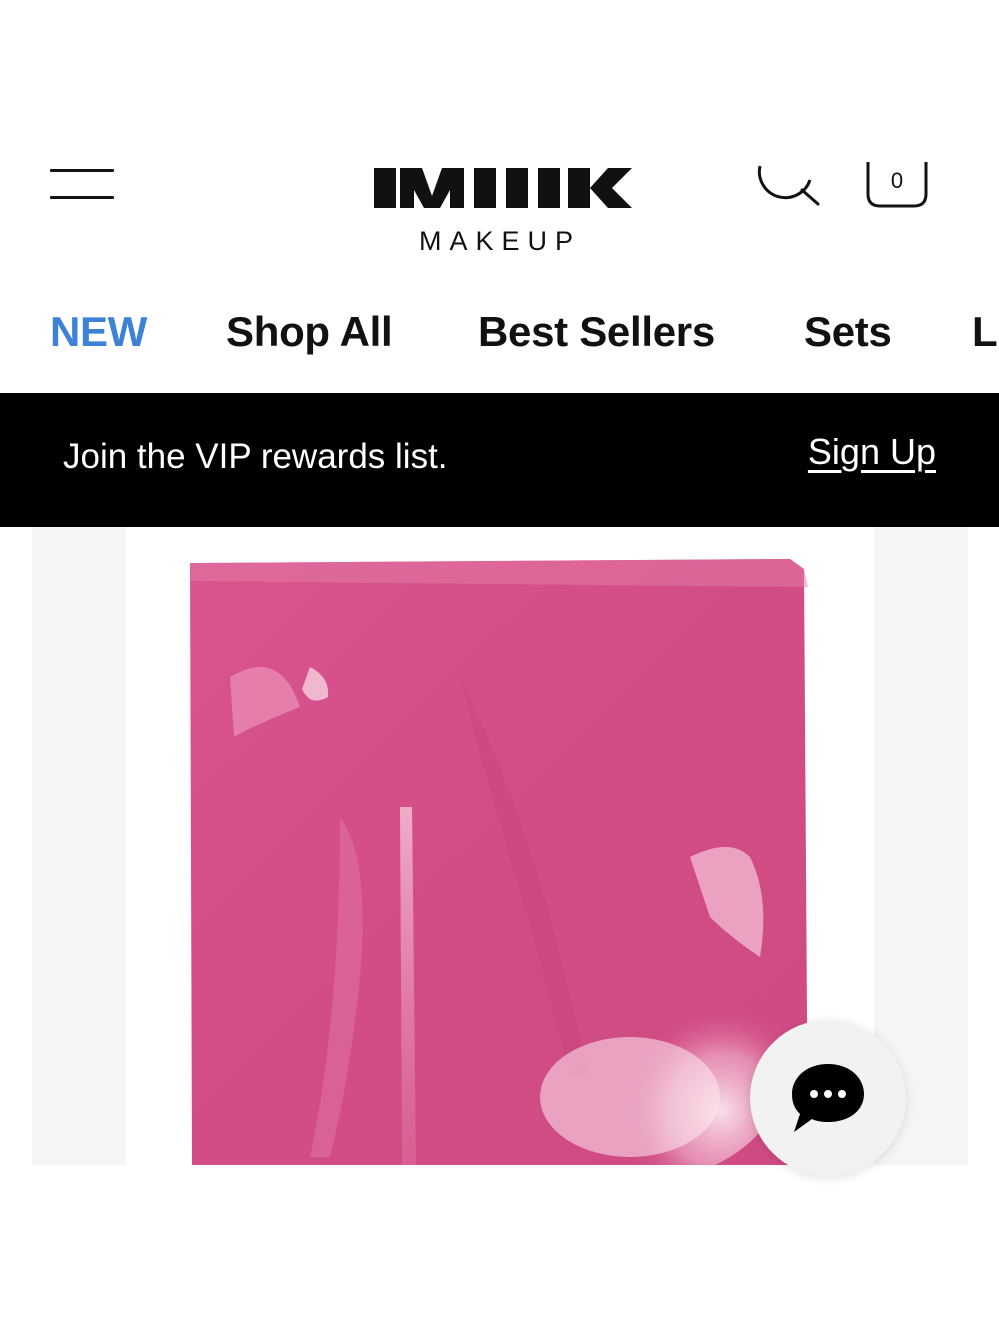 The width and height of the screenshot is (999, 1333). What do you see at coordinates (872, 452) in the screenshot?
I see `sign-up-link: Sign Up` at bounding box center [872, 452].